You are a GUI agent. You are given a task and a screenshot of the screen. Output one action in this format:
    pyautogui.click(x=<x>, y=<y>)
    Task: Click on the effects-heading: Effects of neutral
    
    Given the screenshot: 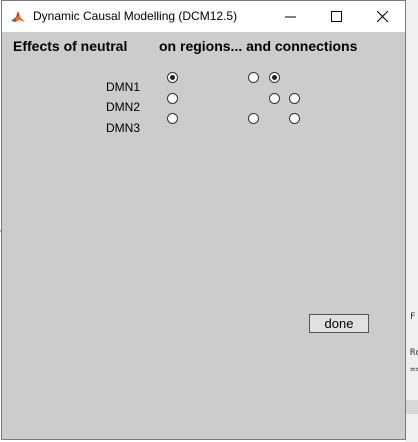 What is the action you would take?
    pyautogui.click(x=70, y=46)
    